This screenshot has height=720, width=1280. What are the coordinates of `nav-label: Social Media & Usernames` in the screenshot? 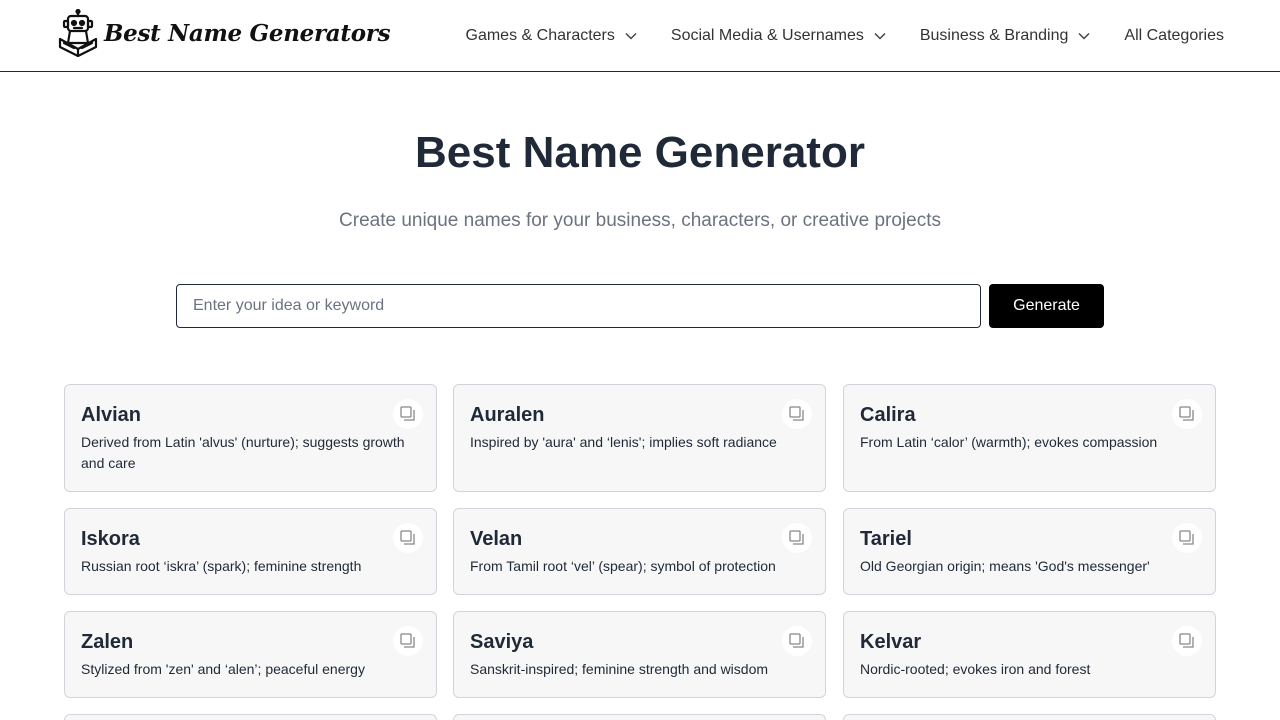 It's located at (767, 35).